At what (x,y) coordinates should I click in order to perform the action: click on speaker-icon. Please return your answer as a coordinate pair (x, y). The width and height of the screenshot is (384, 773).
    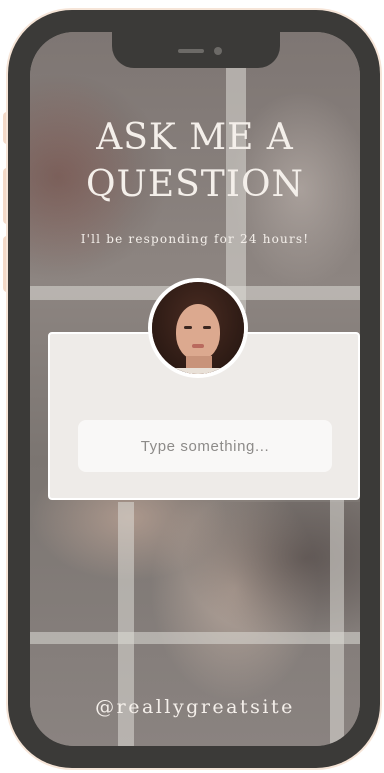
    Looking at the image, I should click on (191, 51).